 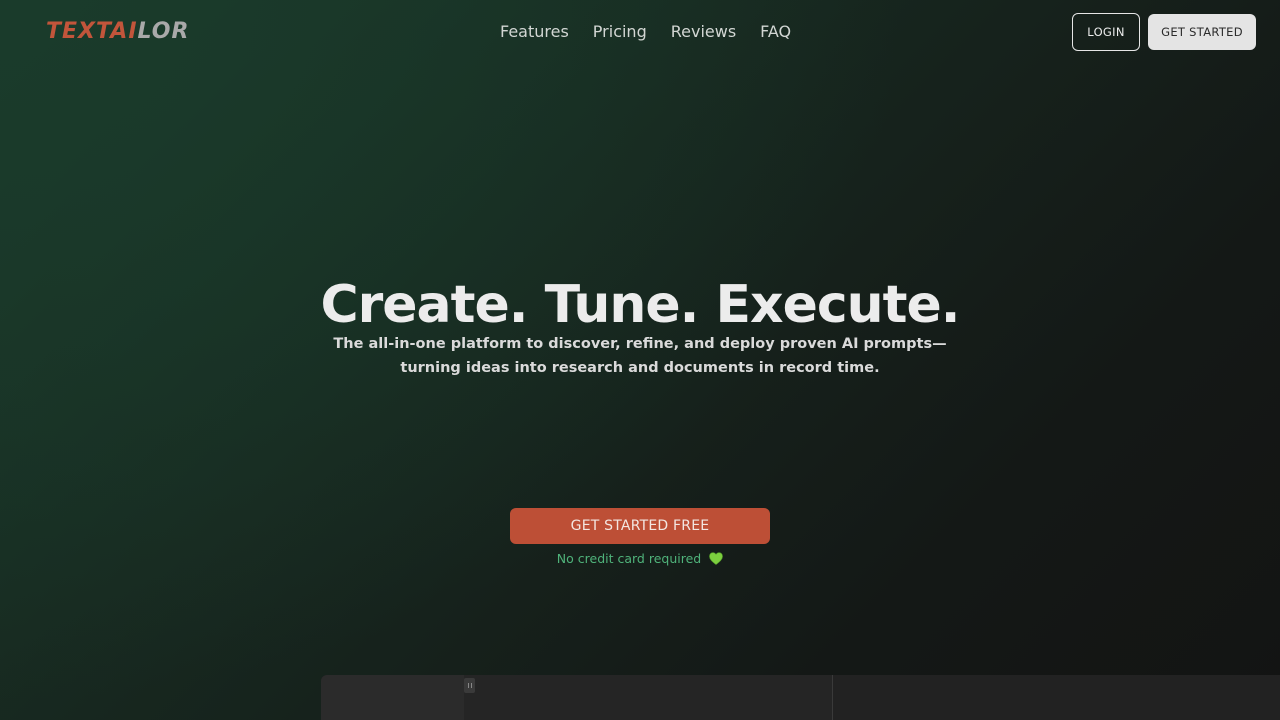 I want to click on nav-link-reviews: Reviews, so click(x=703, y=32).